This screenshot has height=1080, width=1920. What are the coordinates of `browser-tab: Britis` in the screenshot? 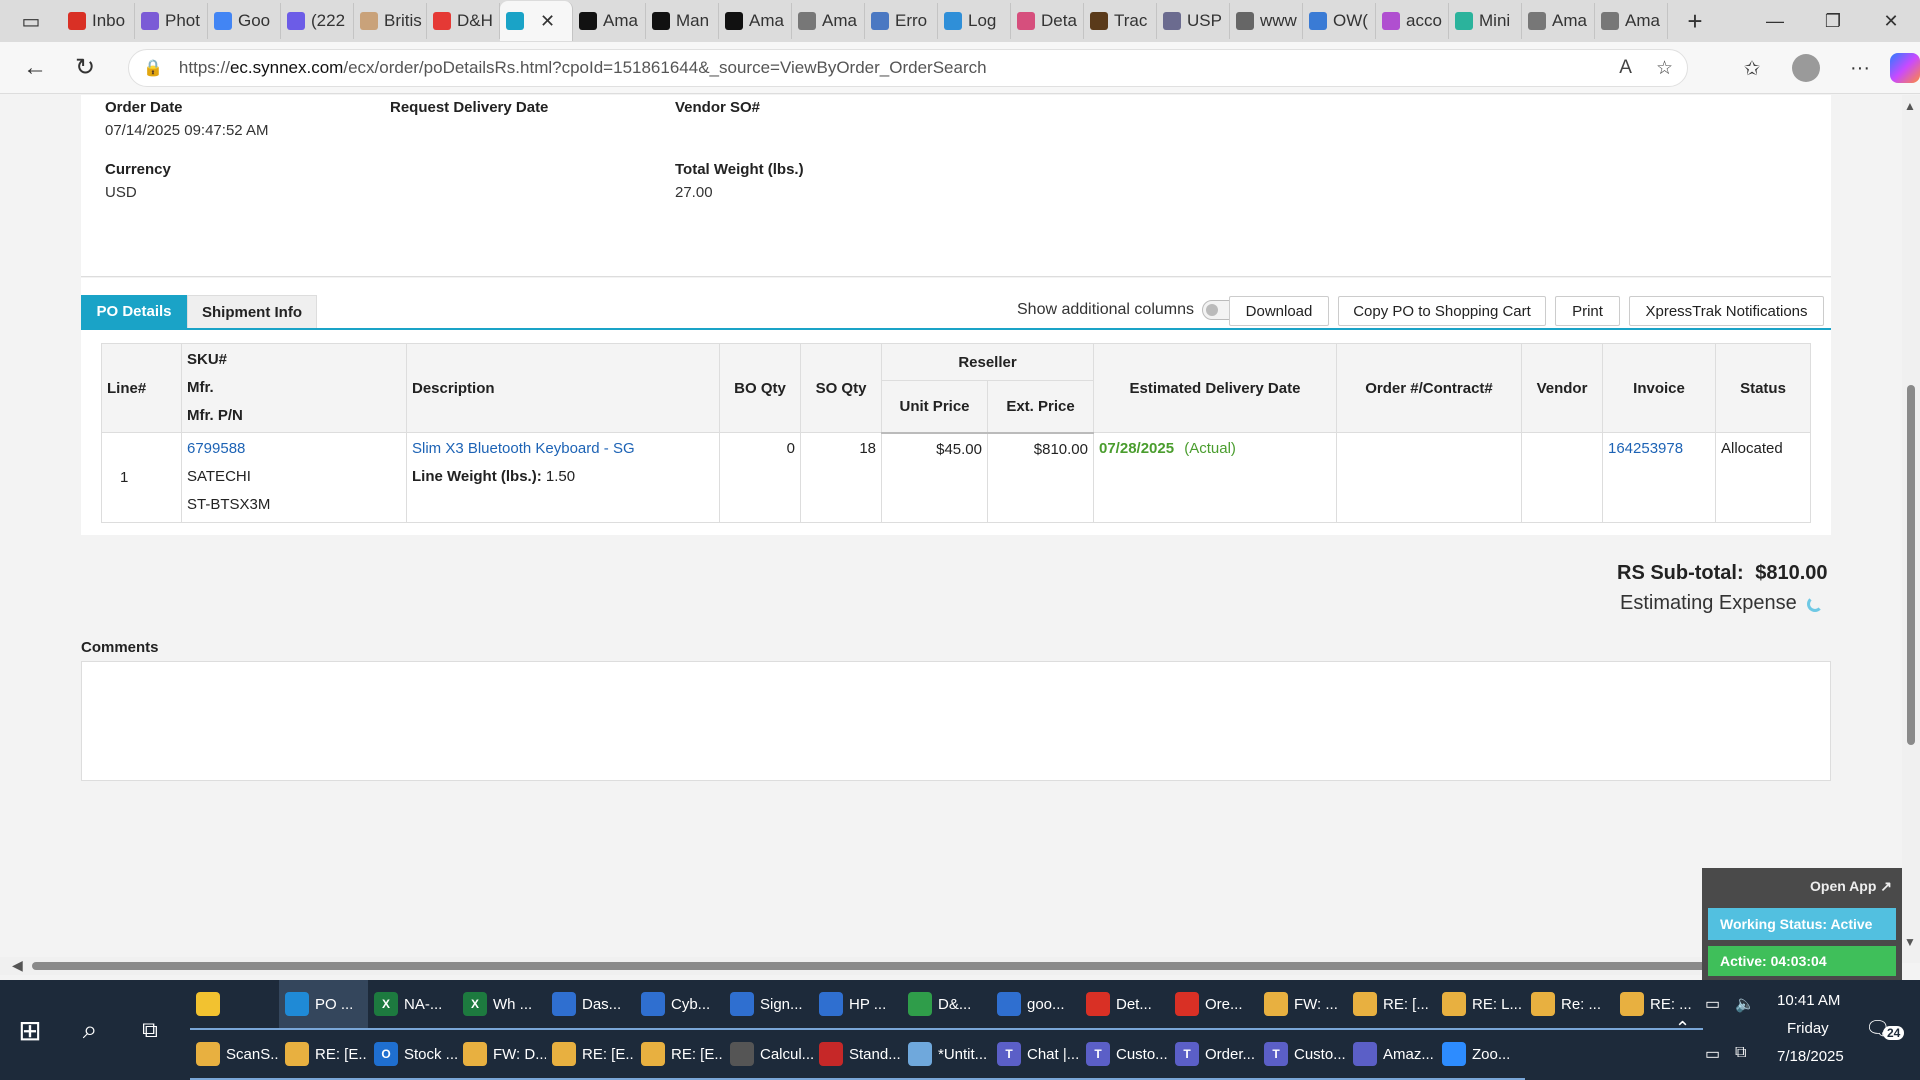 It's located at (390, 21).